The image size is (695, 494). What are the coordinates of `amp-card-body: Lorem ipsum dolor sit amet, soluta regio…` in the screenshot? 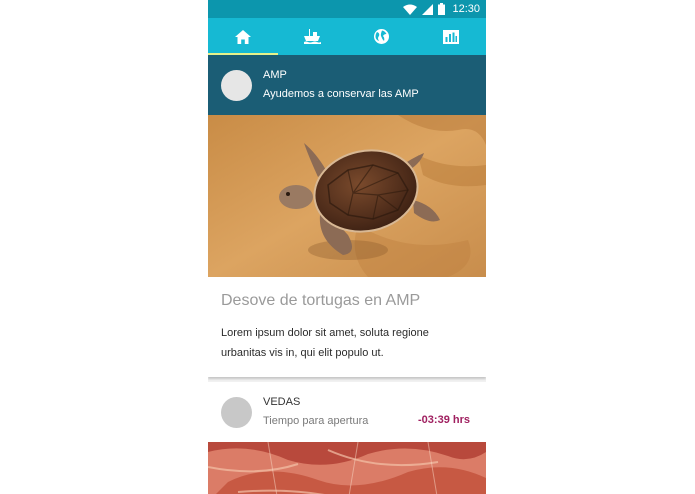 It's located at (325, 343).